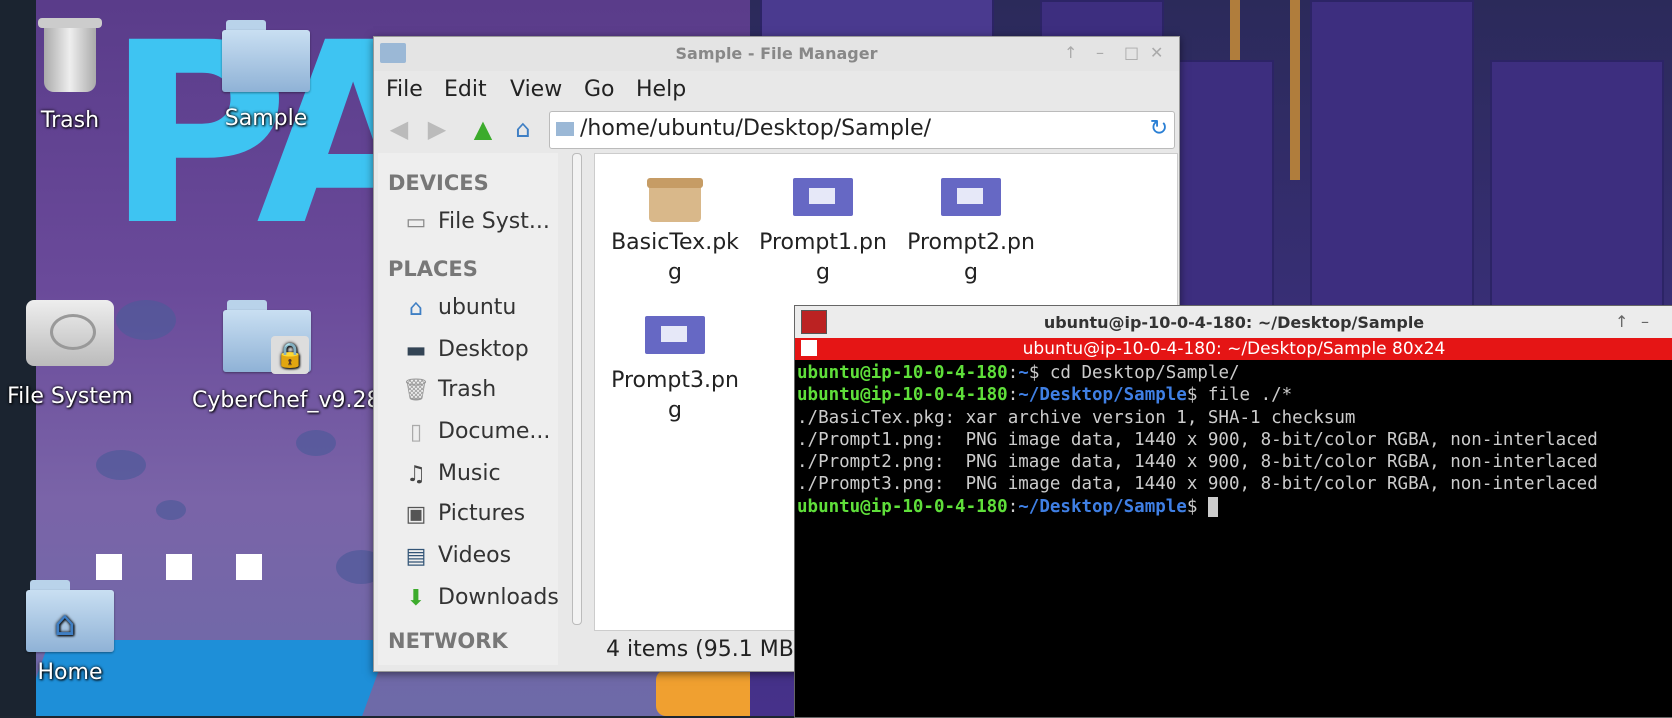 Image resolution: width=1672 pixels, height=718 pixels. I want to click on pictures-icon: ▣, so click(416, 514).